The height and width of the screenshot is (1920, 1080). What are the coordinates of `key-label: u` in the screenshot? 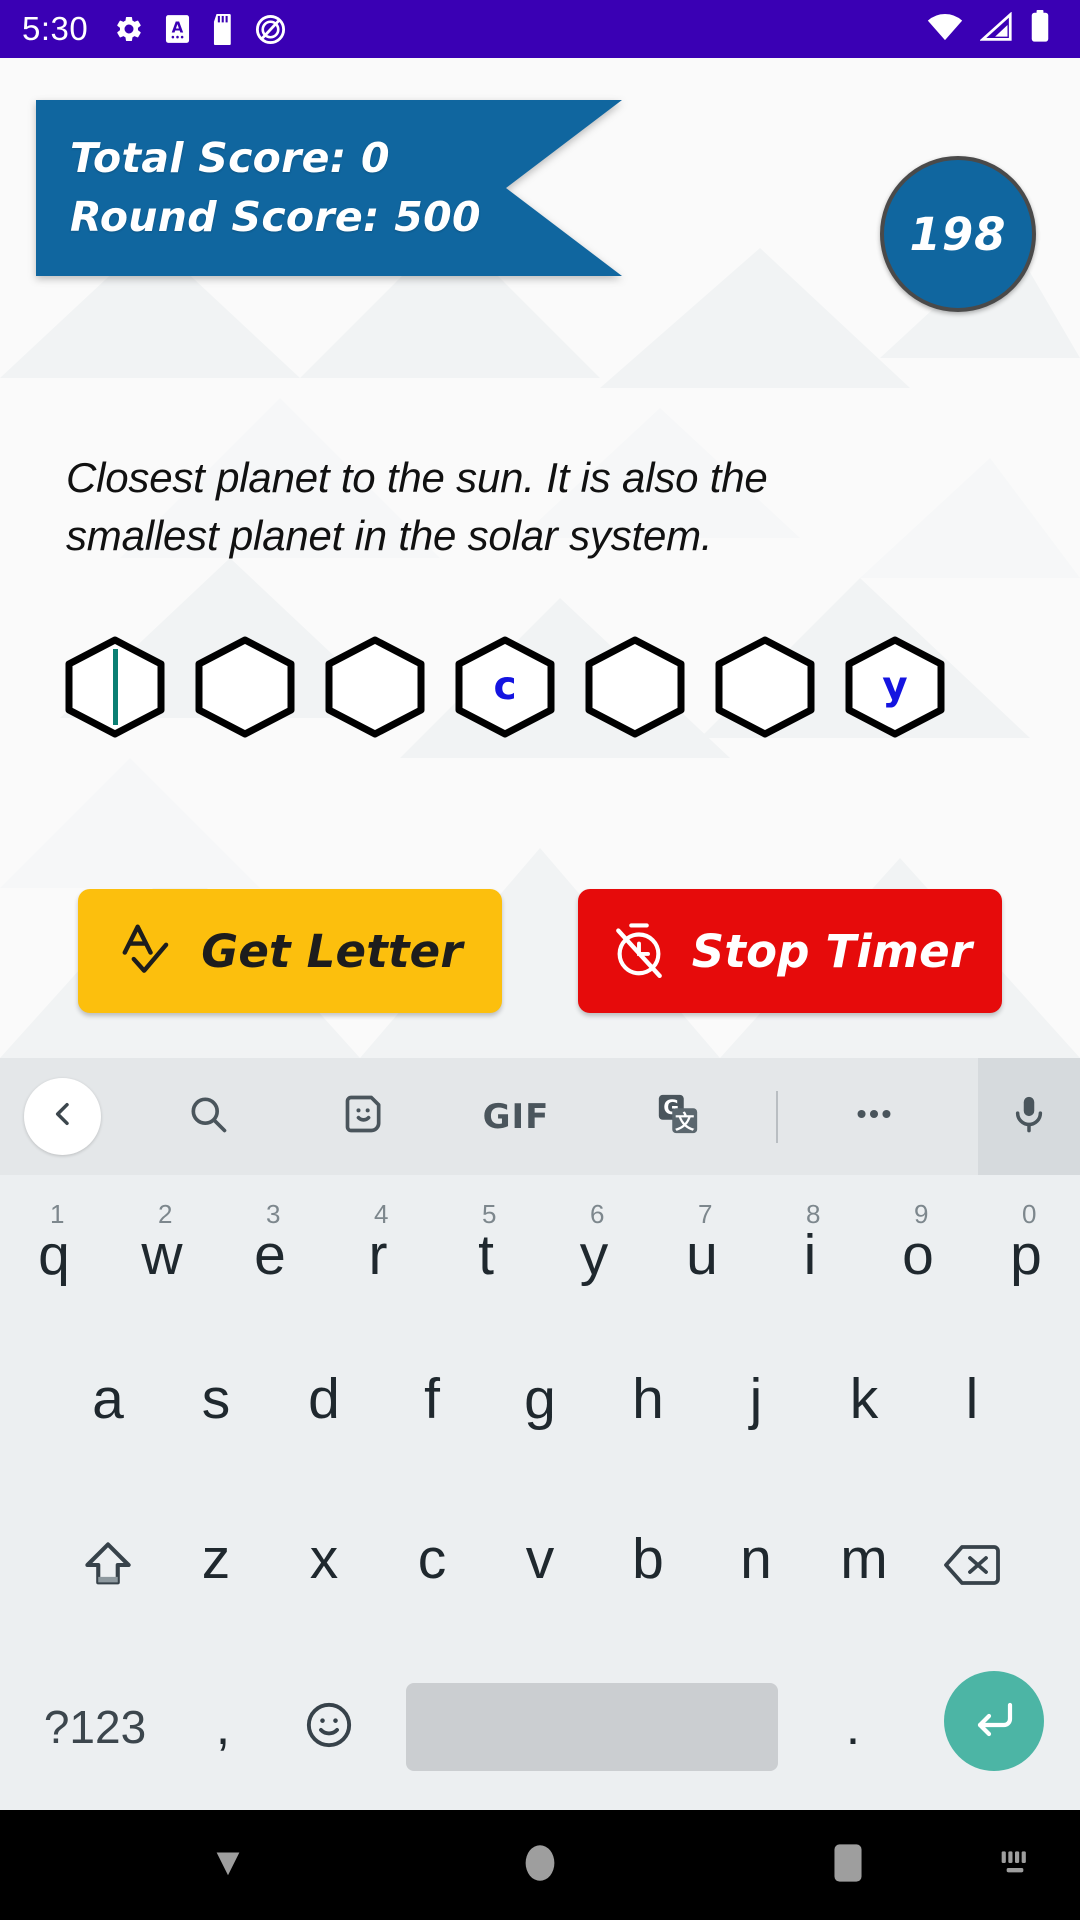 It's located at (702, 1255).